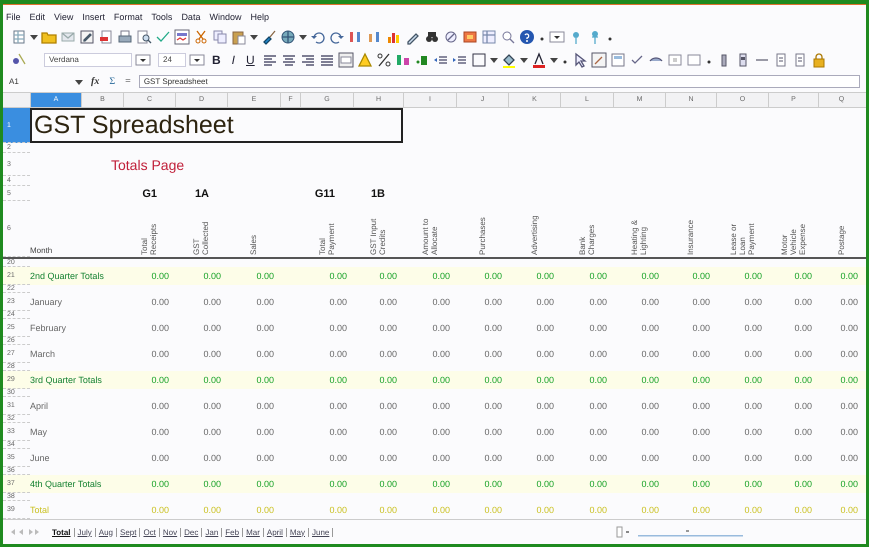 The image size is (869, 547). Describe the element at coordinates (534, 234) in the screenshot. I see `column-heading: Advertising` at that location.